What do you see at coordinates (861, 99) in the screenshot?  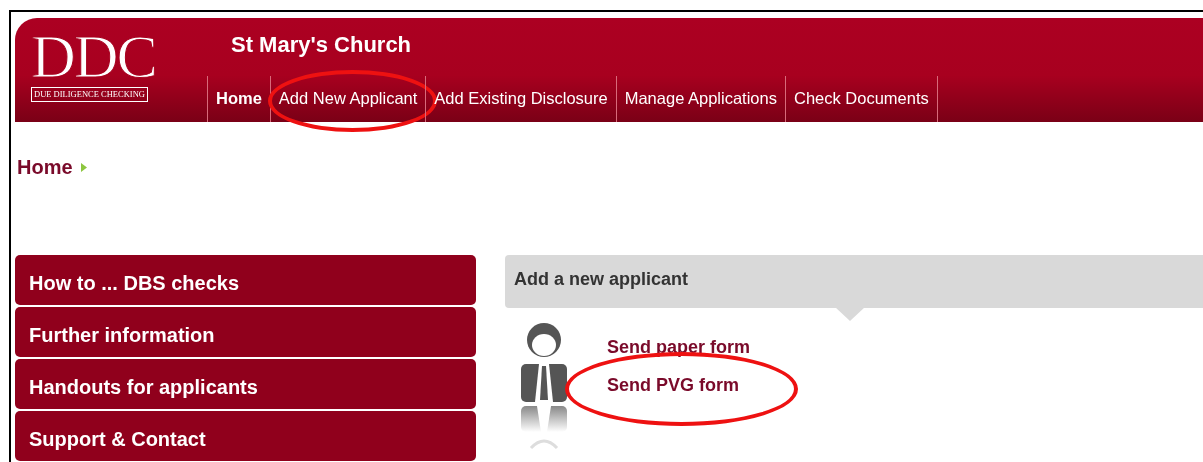 I see `nav-tab: Check Documents` at bounding box center [861, 99].